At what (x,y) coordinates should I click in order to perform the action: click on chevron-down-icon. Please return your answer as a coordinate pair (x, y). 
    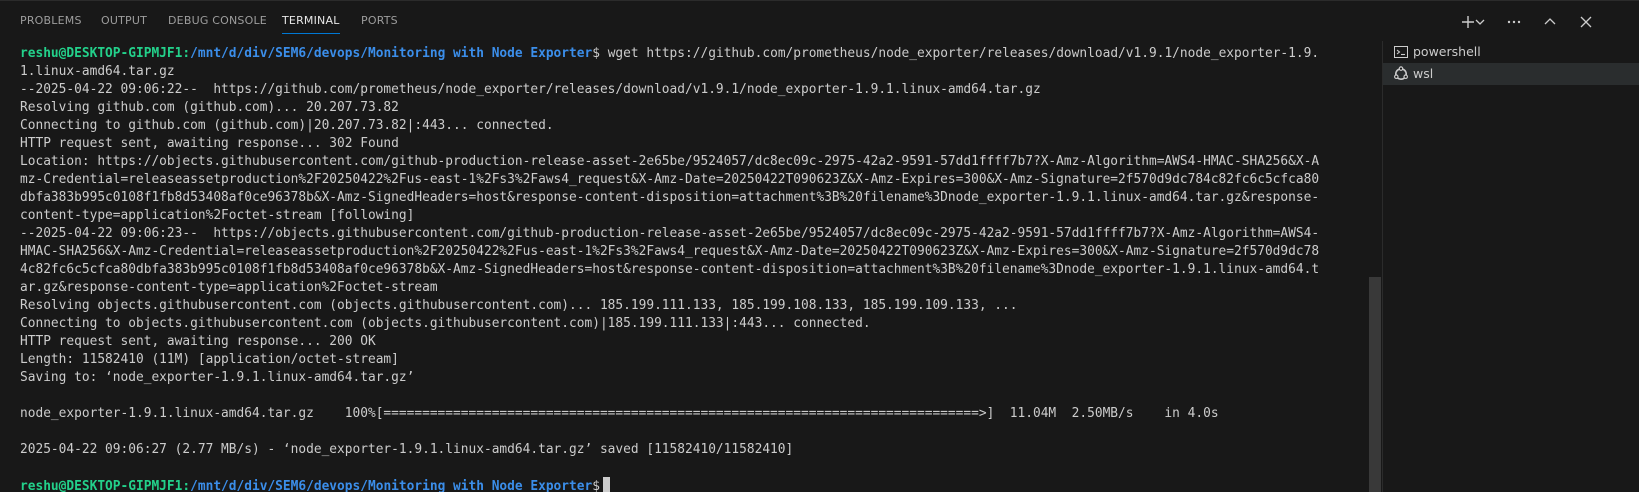
    Looking at the image, I should click on (1481, 22).